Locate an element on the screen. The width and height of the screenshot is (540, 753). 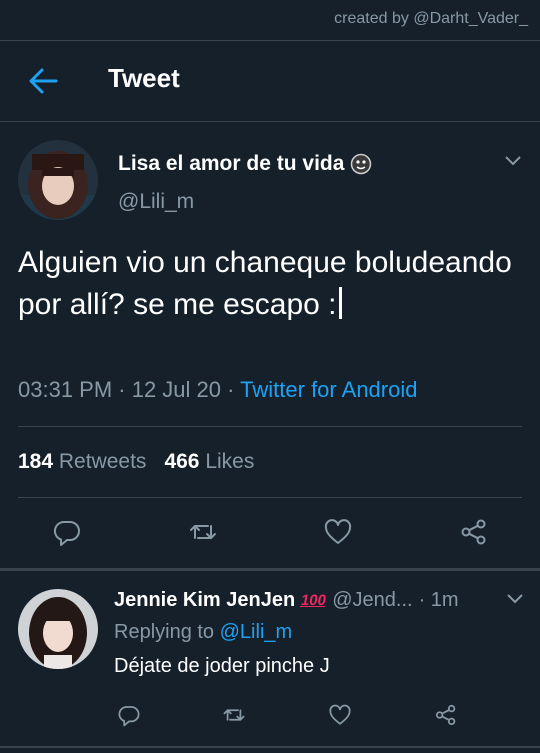
tweet-actions is located at coordinates (270, 537).